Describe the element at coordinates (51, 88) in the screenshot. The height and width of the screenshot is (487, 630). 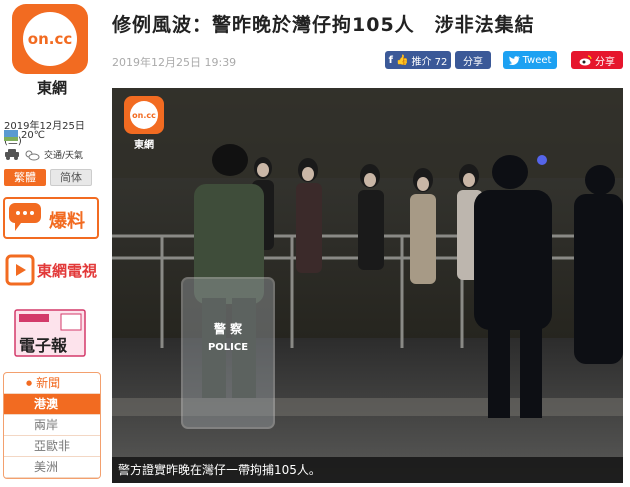
I see `site-name: 東網` at that location.